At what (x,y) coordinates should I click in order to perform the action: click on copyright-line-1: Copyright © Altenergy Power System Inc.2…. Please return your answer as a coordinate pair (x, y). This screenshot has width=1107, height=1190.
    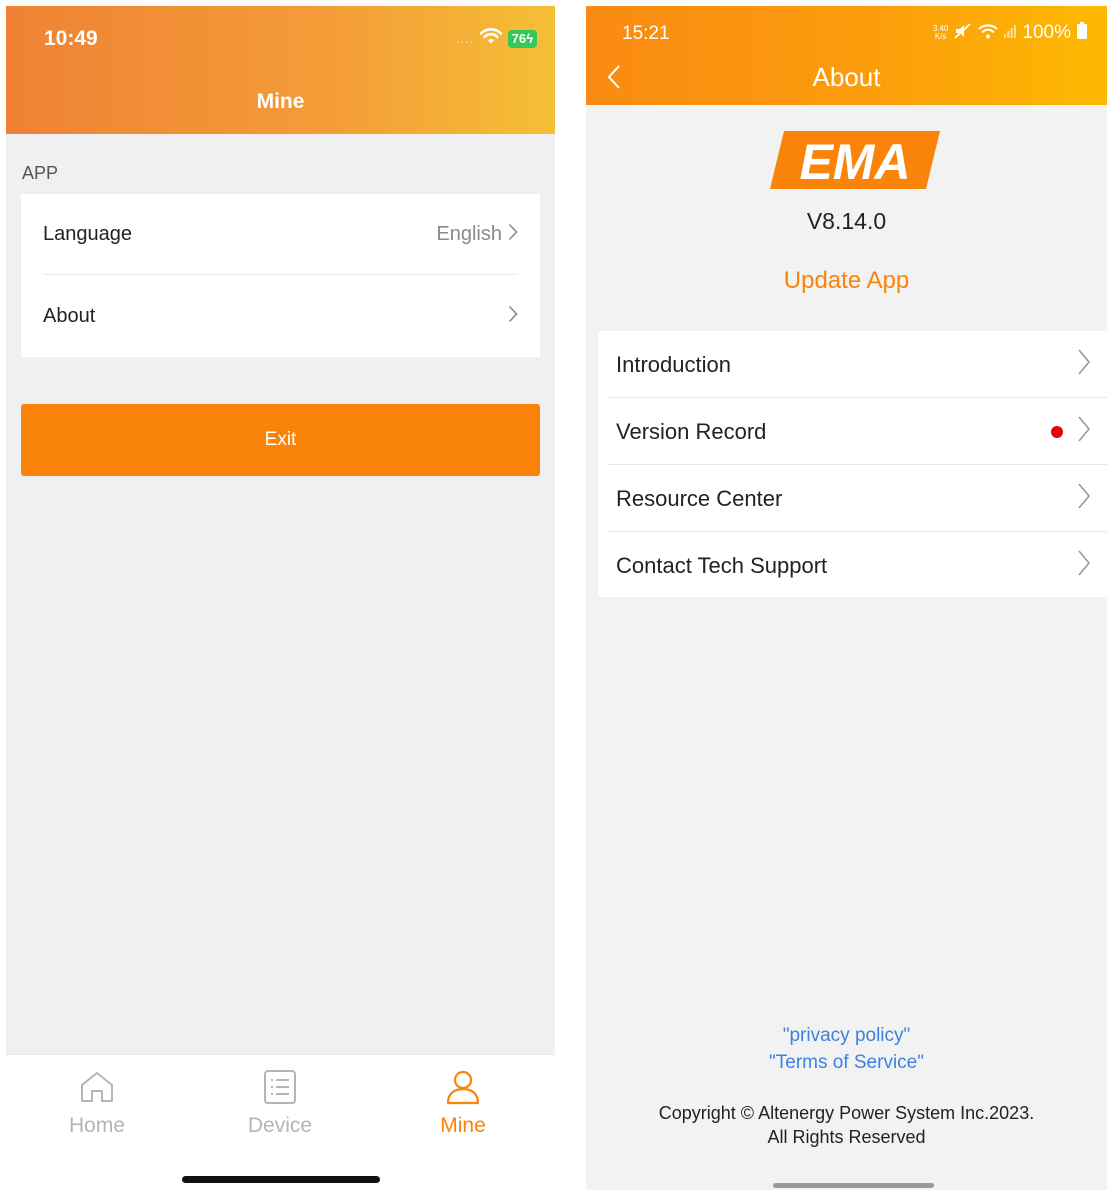
    Looking at the image, I should click on (846, 1113).